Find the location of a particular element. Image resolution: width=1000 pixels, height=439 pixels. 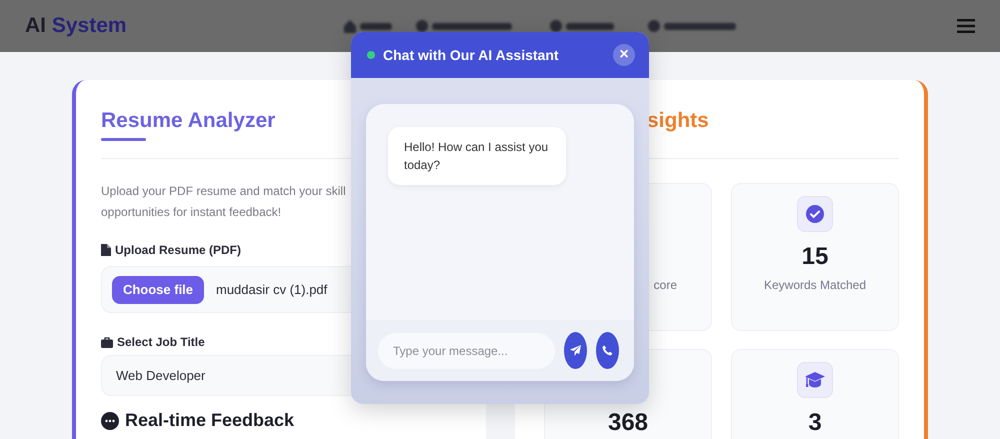

description-text: opportunities for instant feedback! is located at coordinates (191, 212).